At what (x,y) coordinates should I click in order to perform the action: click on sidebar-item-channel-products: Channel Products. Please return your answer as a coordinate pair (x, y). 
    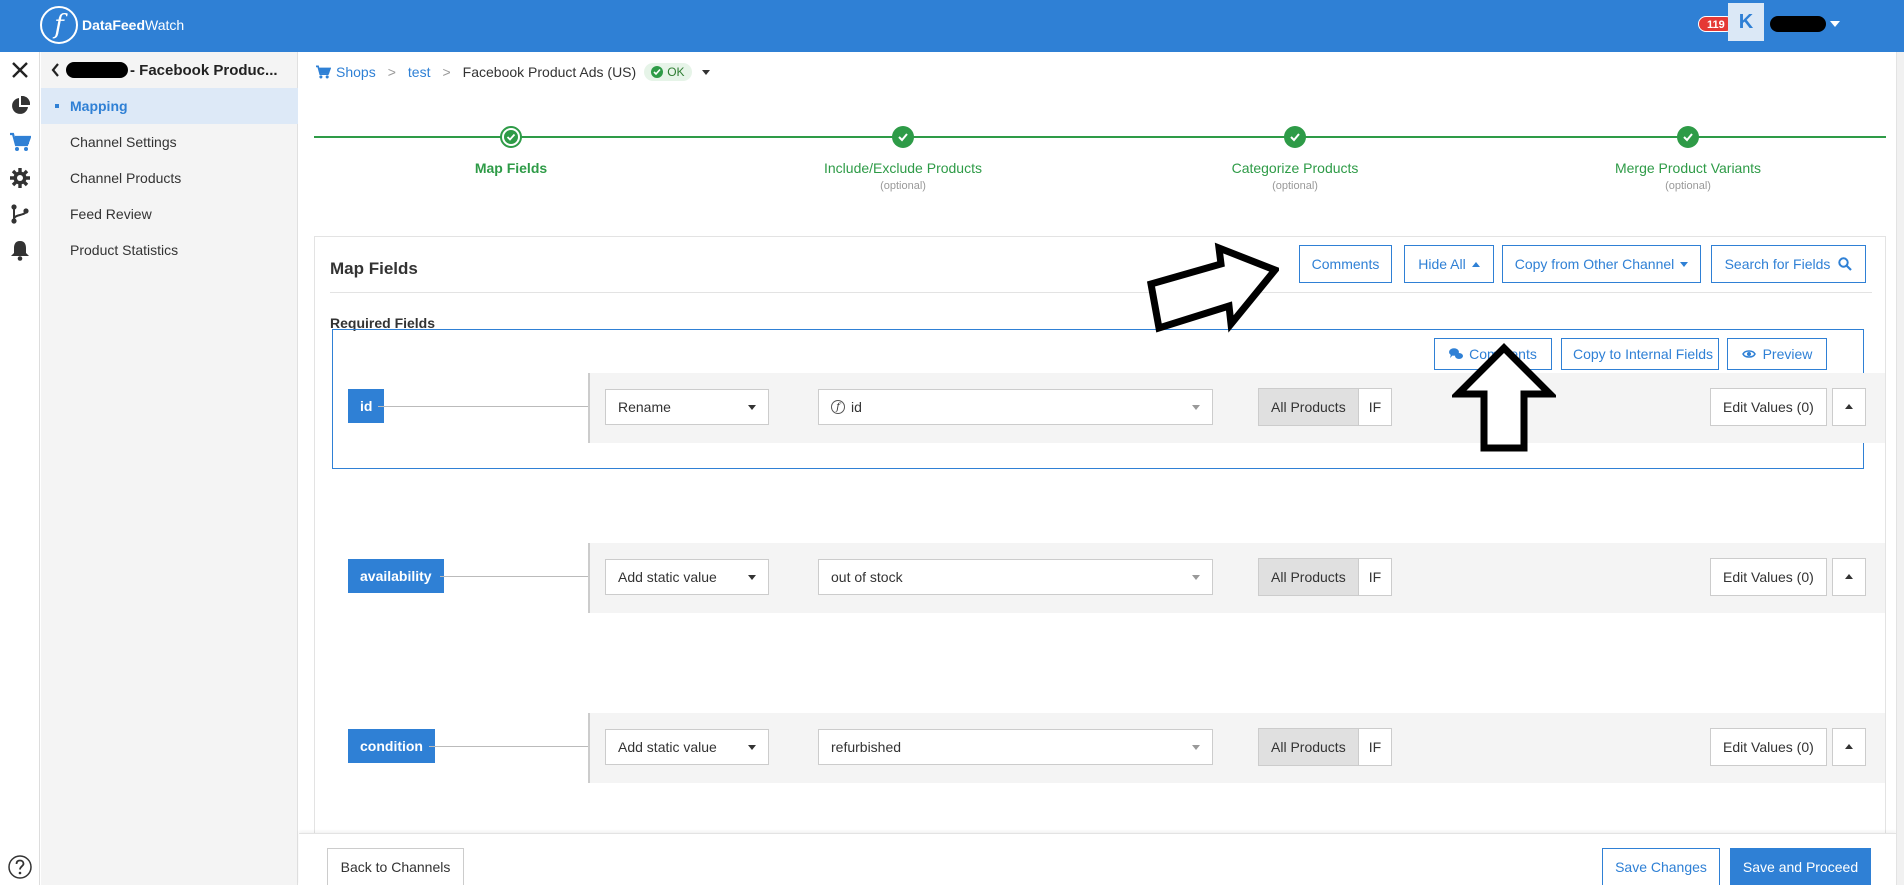
    Looking at the image, I should click on (169, 178).